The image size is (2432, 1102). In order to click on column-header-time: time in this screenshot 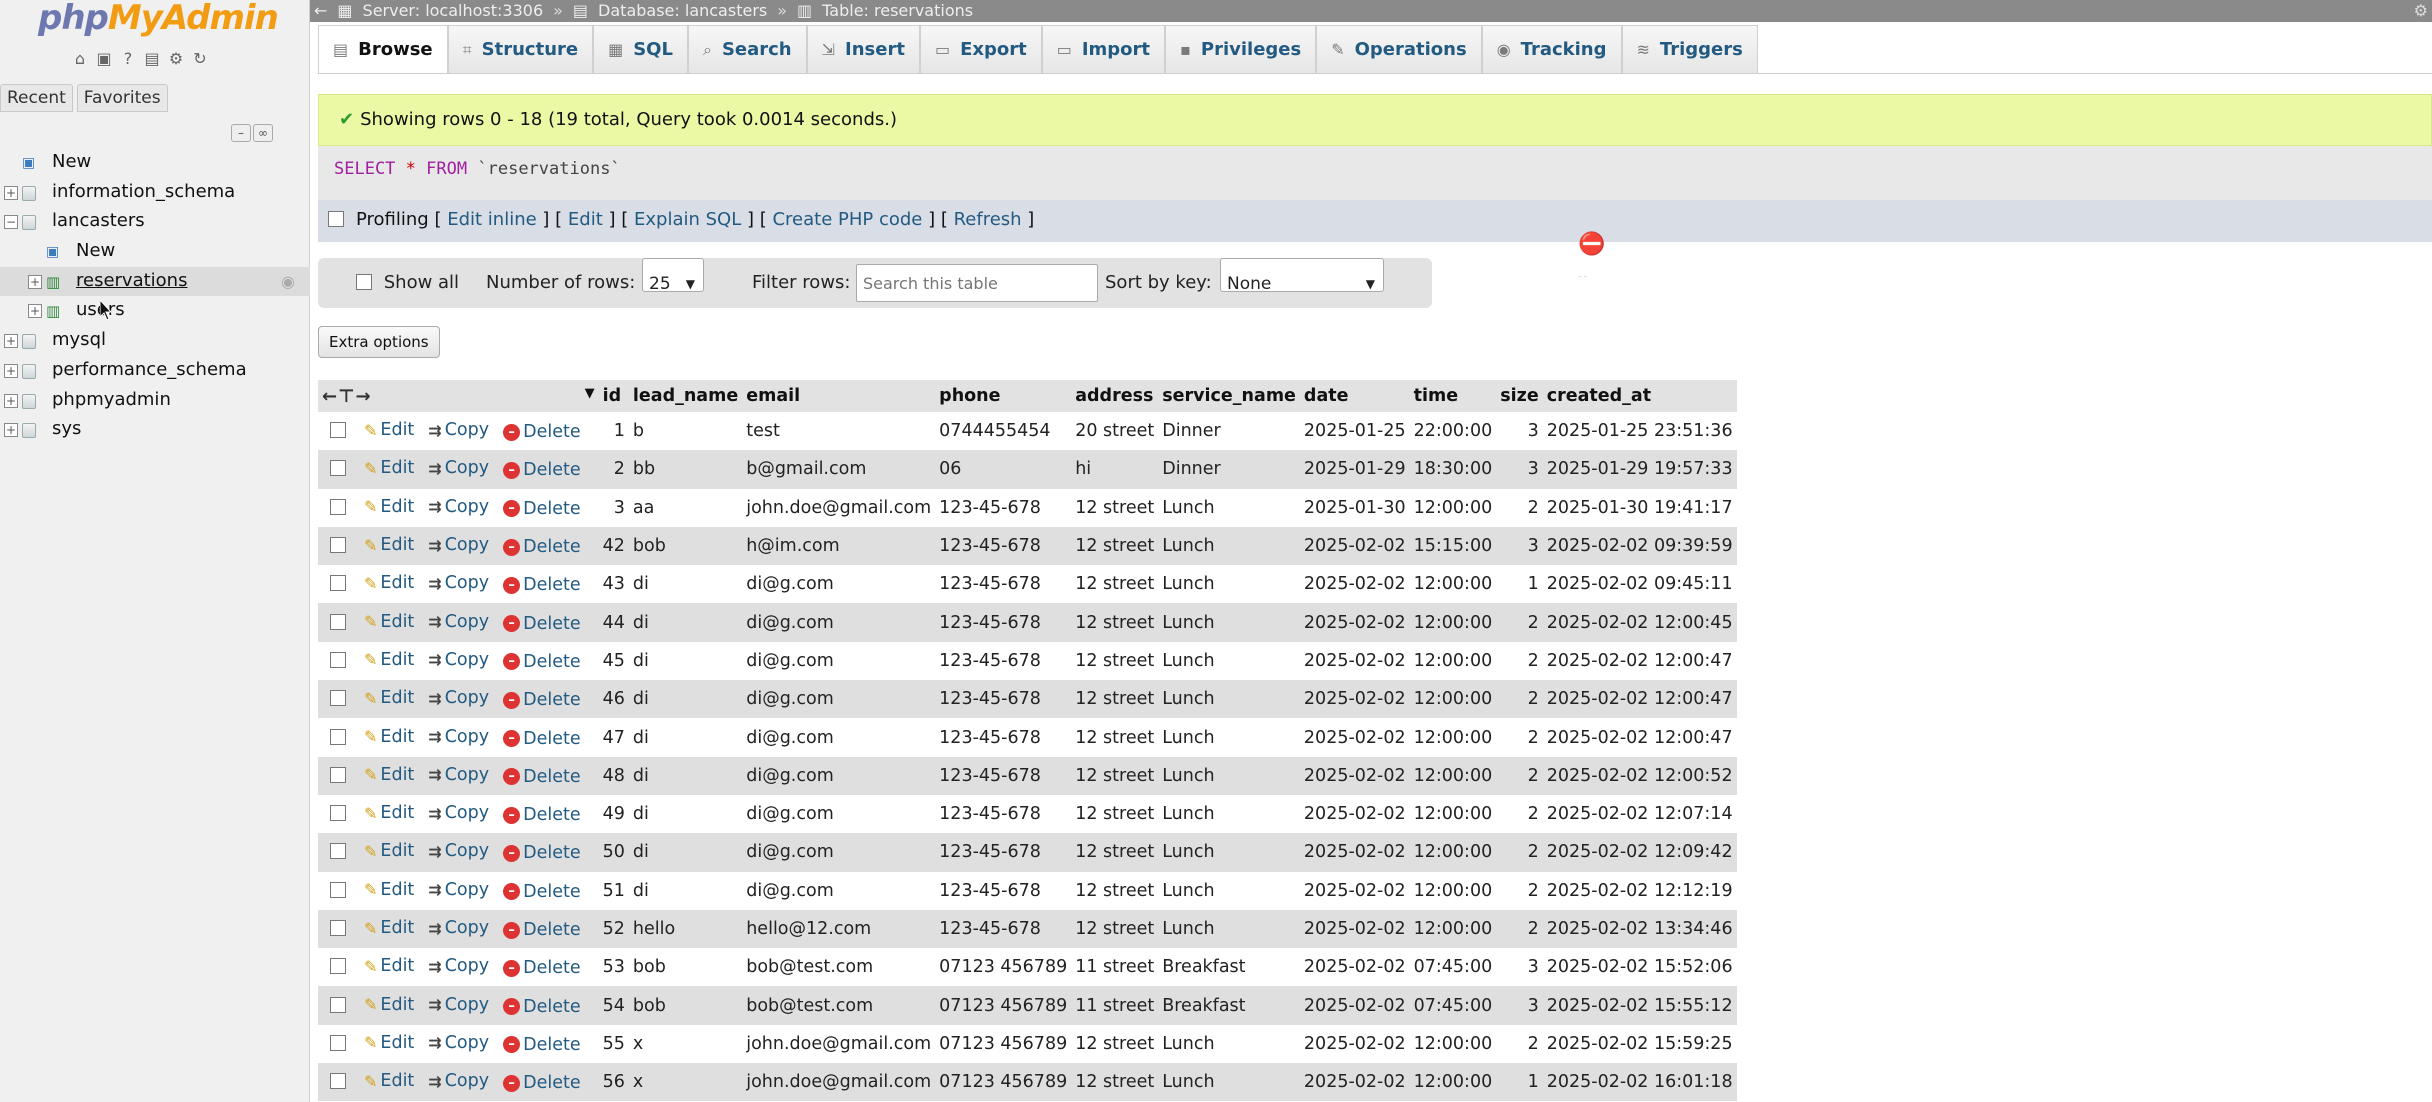, I will do `click(1453, 396)`.